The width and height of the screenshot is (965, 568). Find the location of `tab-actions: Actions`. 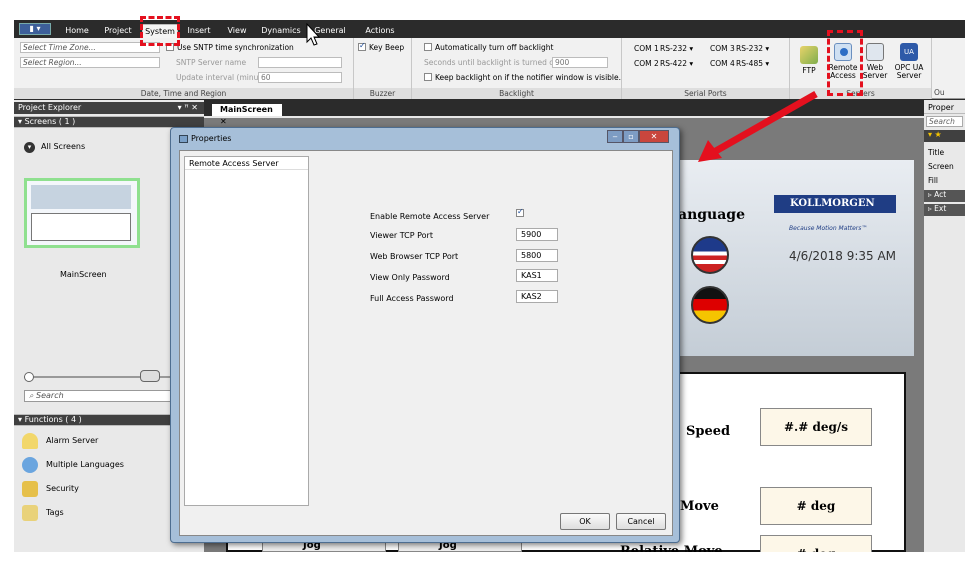

tab-actions: Actions is located at coordinates (380, 31).